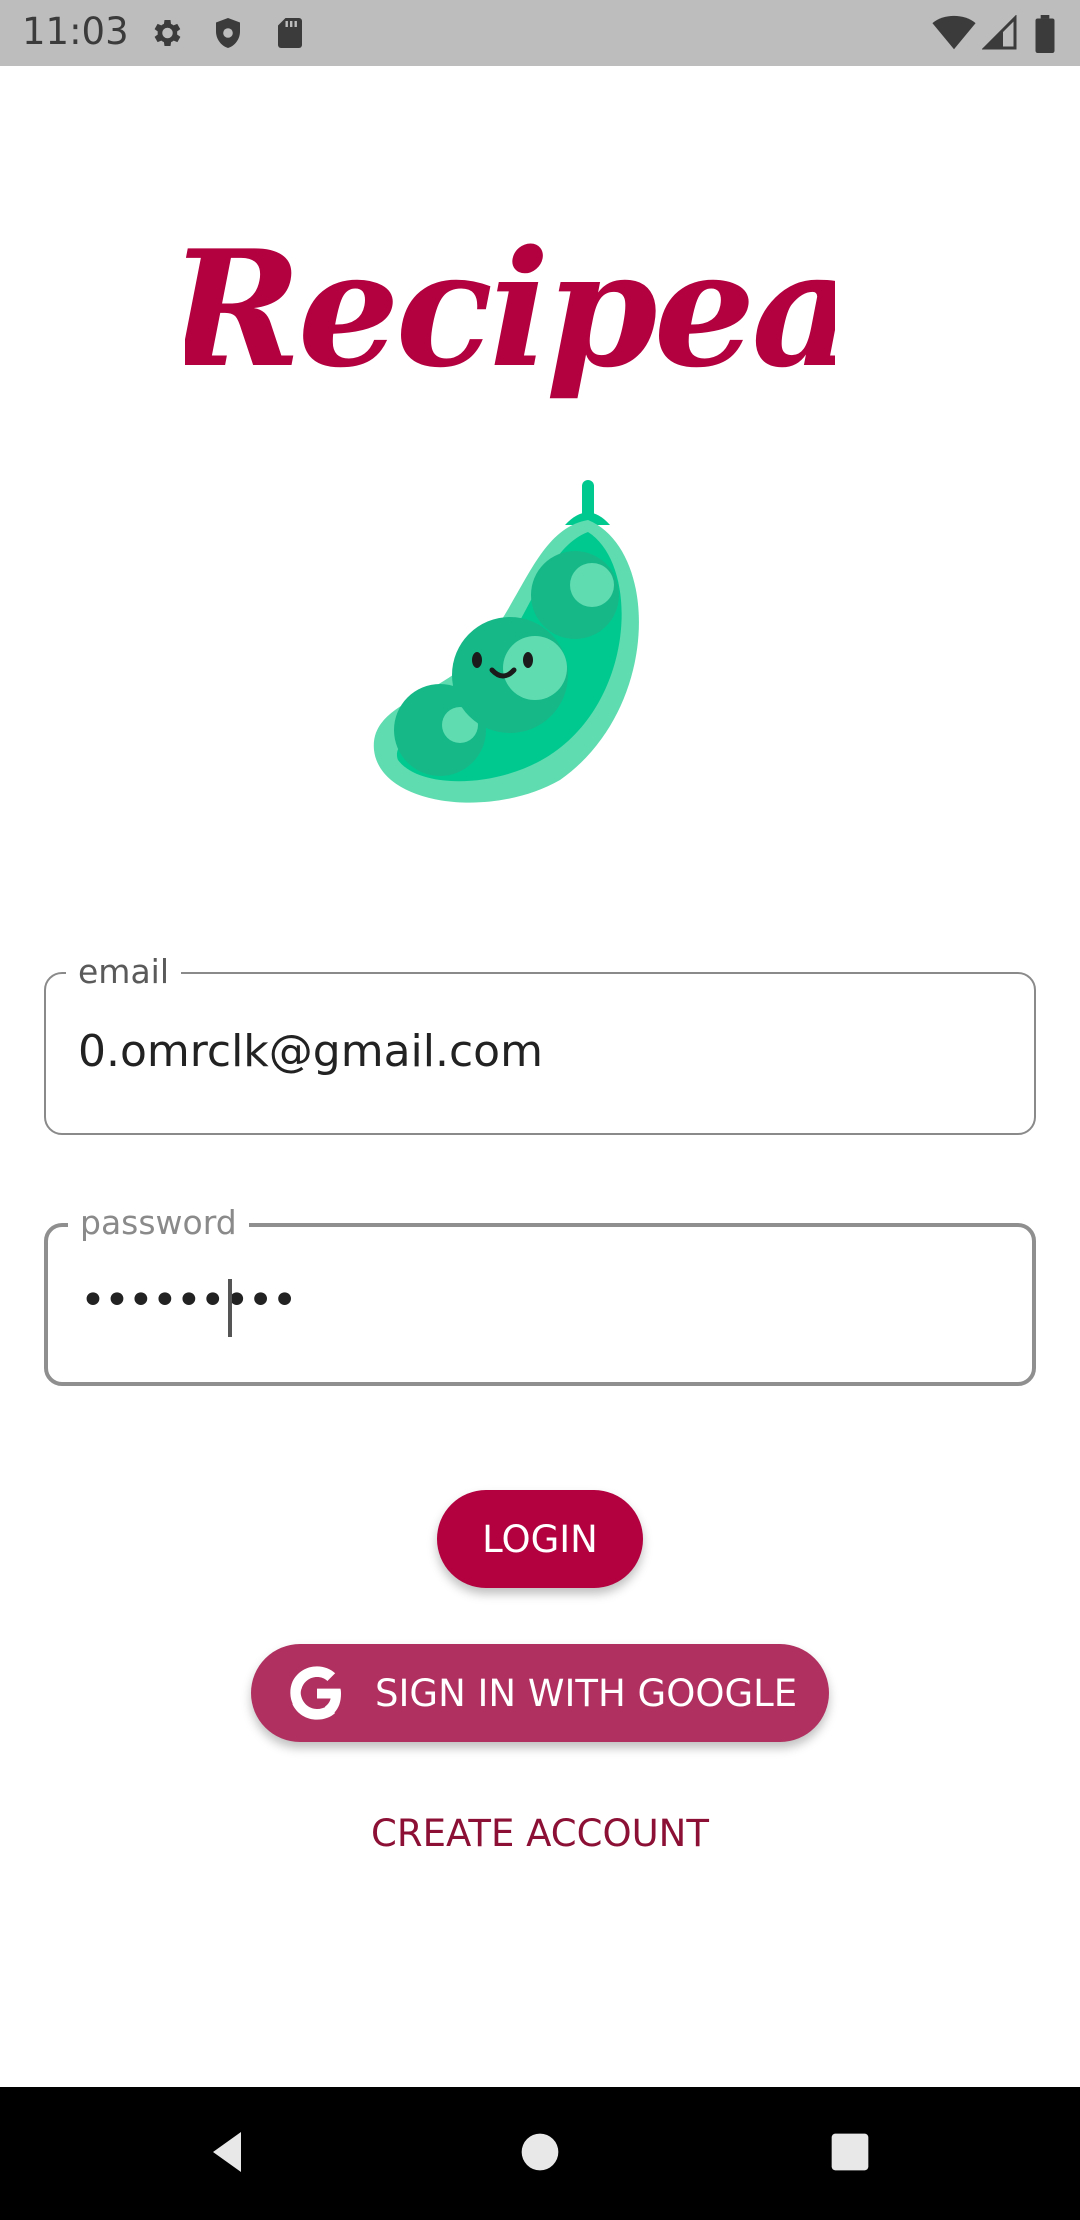  Describe the element at coordinates (310, 1051) in the screenshot. I see `email-value: 0.omrclk@gmail.com` at that location.